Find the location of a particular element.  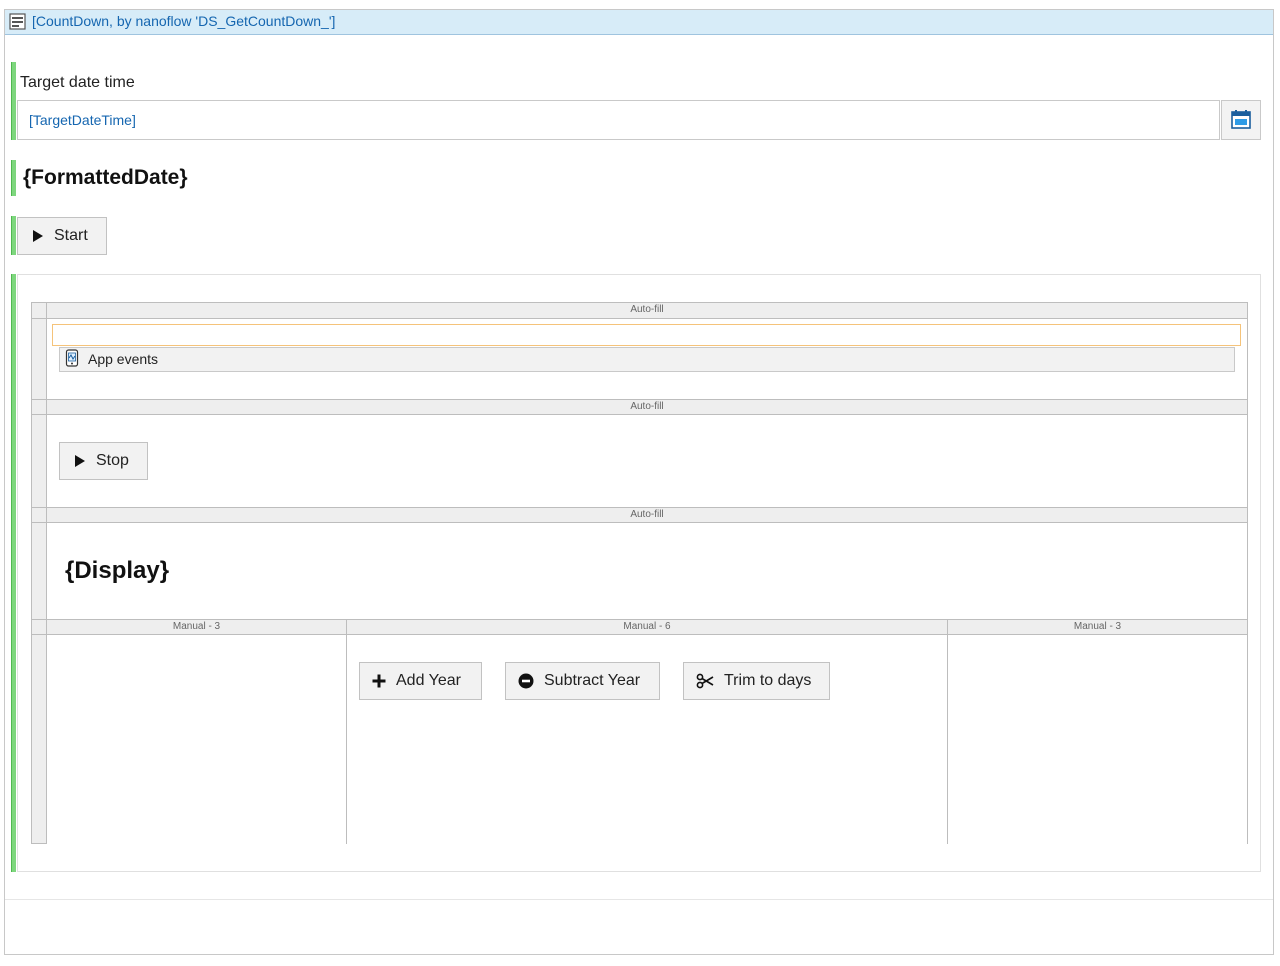

dataview-icon is located at coordinates (17, 21).